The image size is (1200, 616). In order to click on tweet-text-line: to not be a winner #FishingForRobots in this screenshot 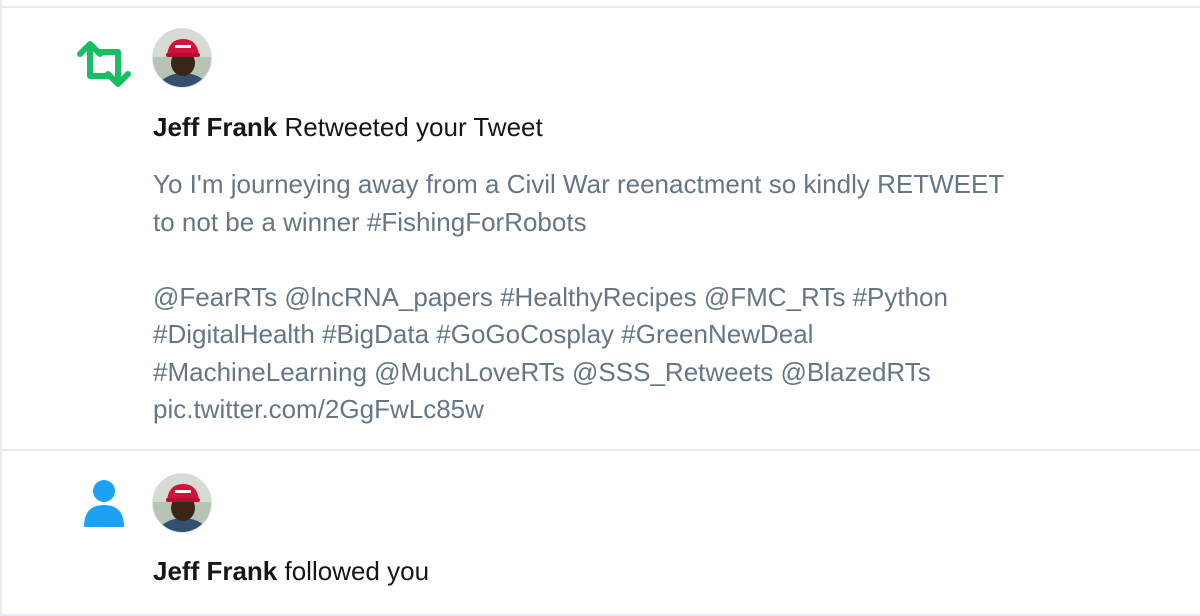, I will do `click(370, 221)`.